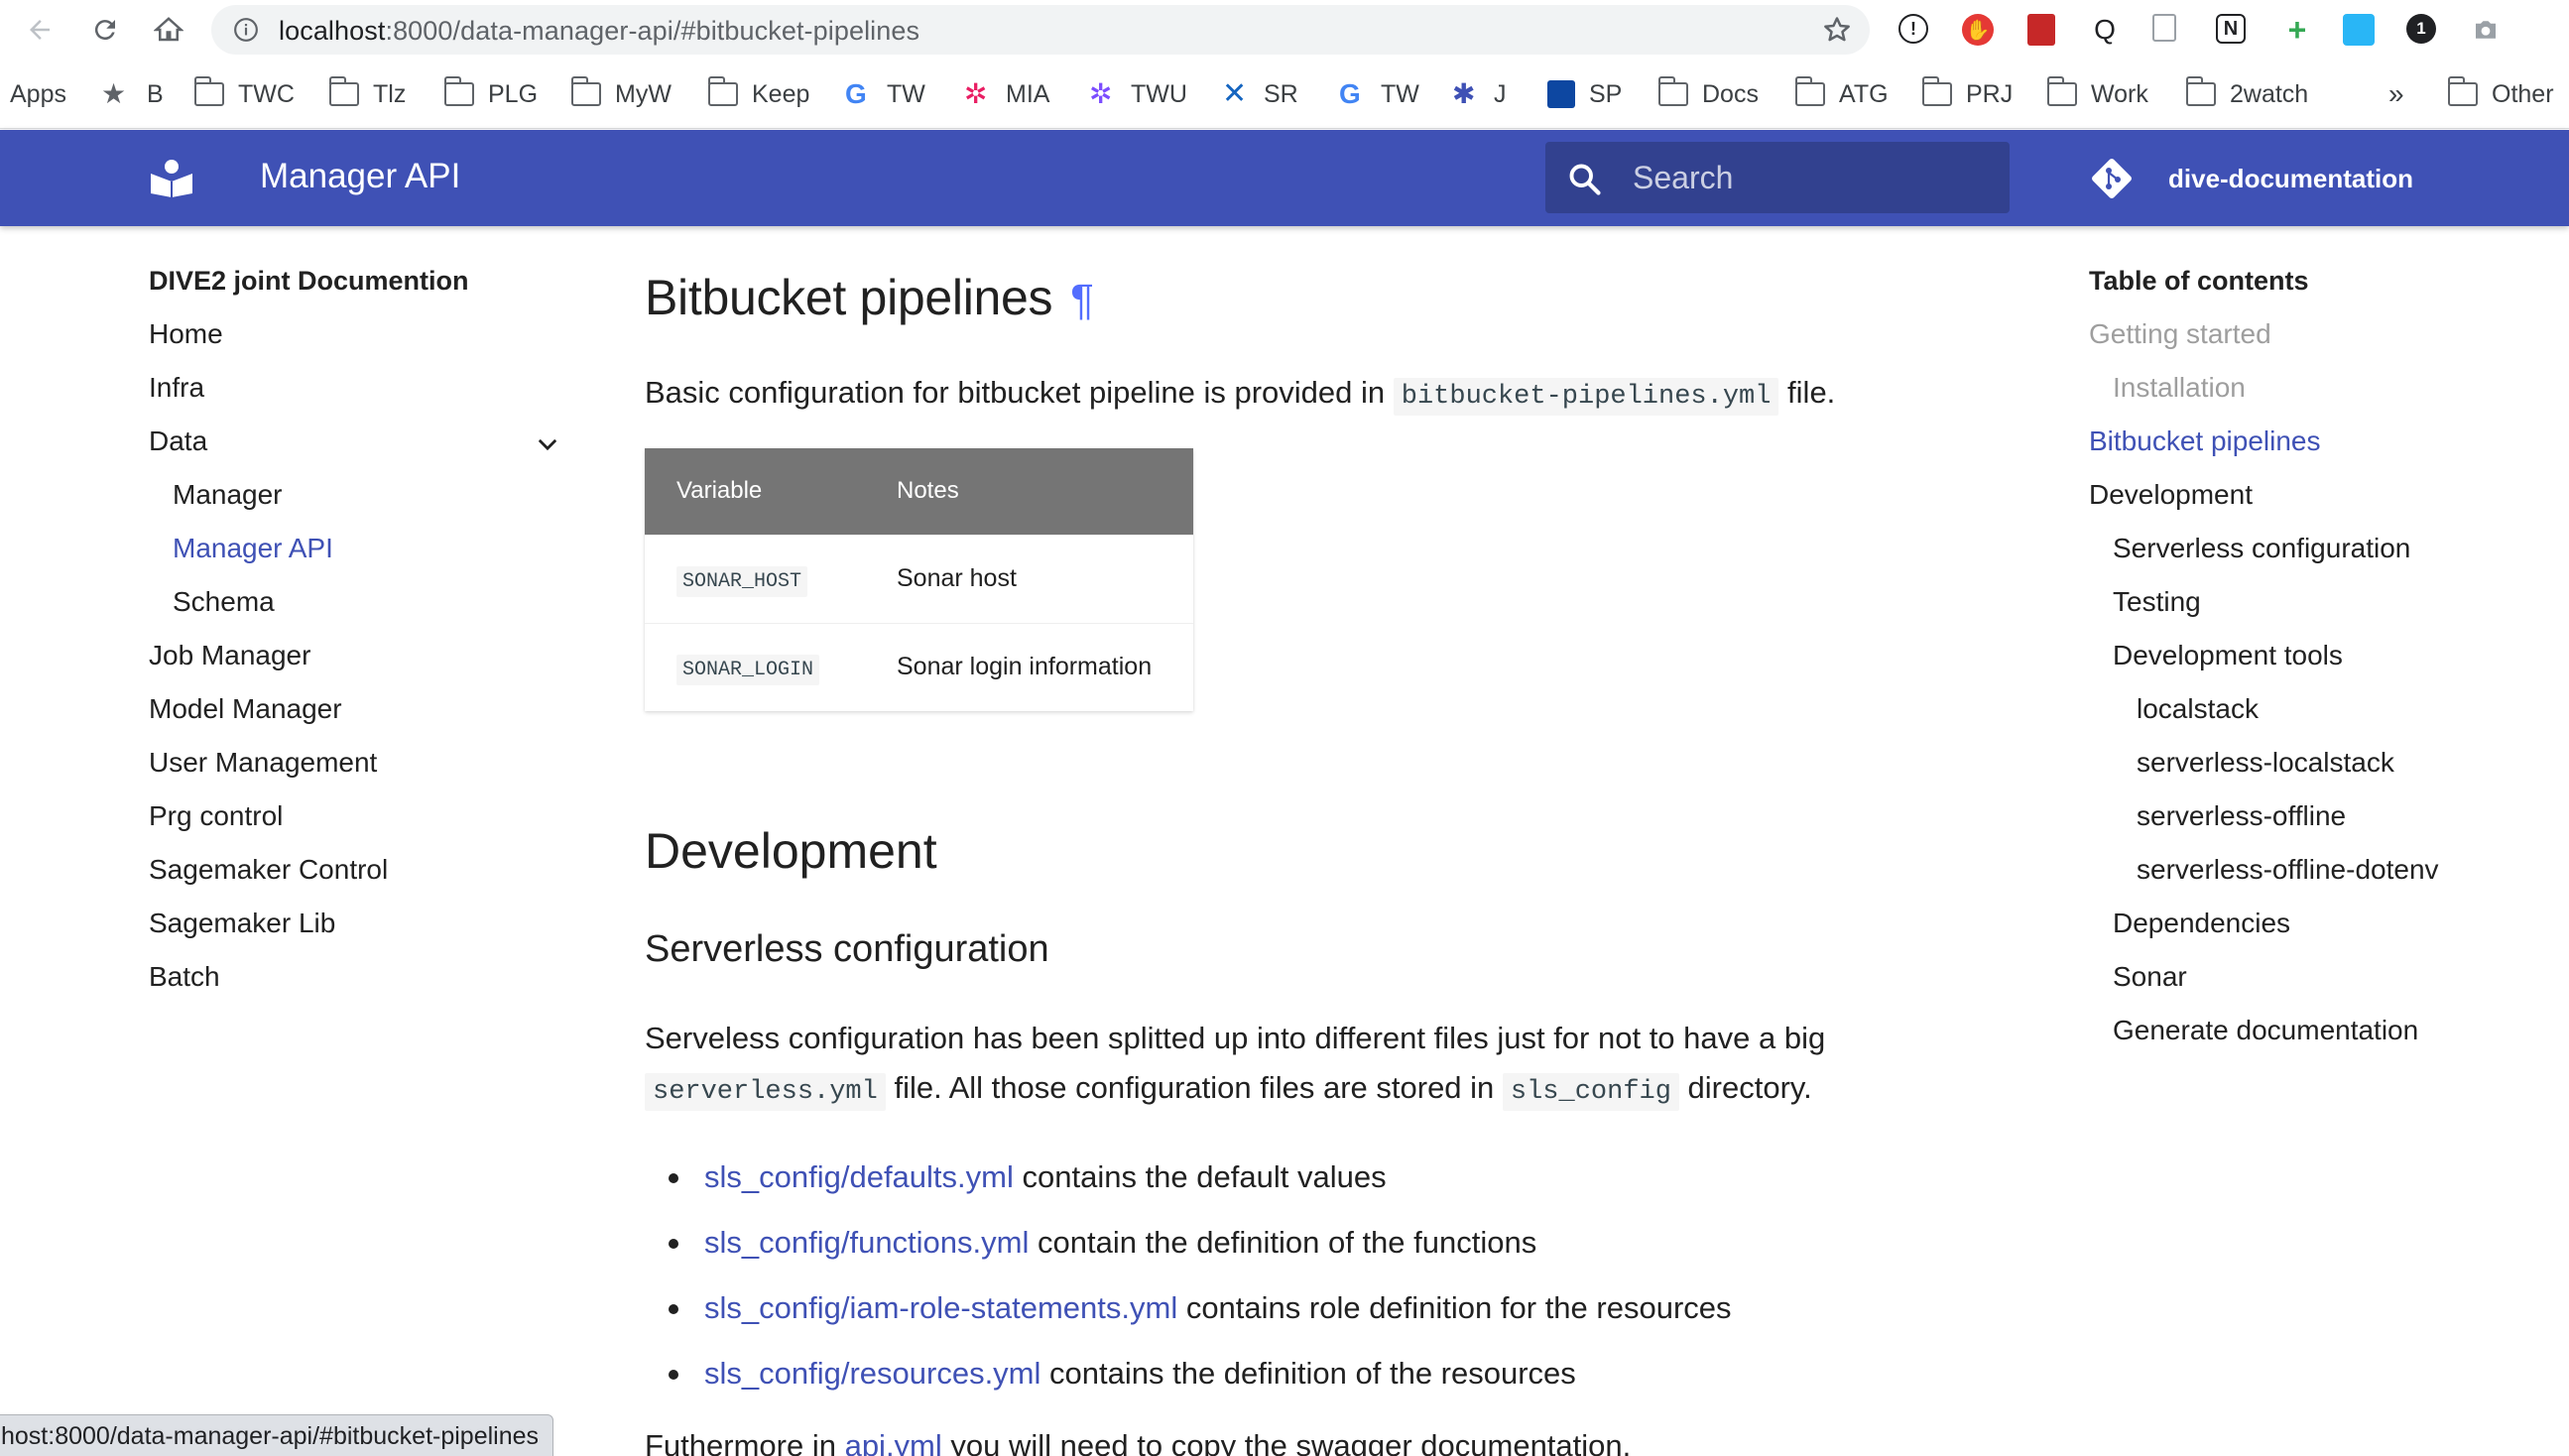 This screenshot has height=1456, width=2569. I want to click on search-input, so click(1811, 177).